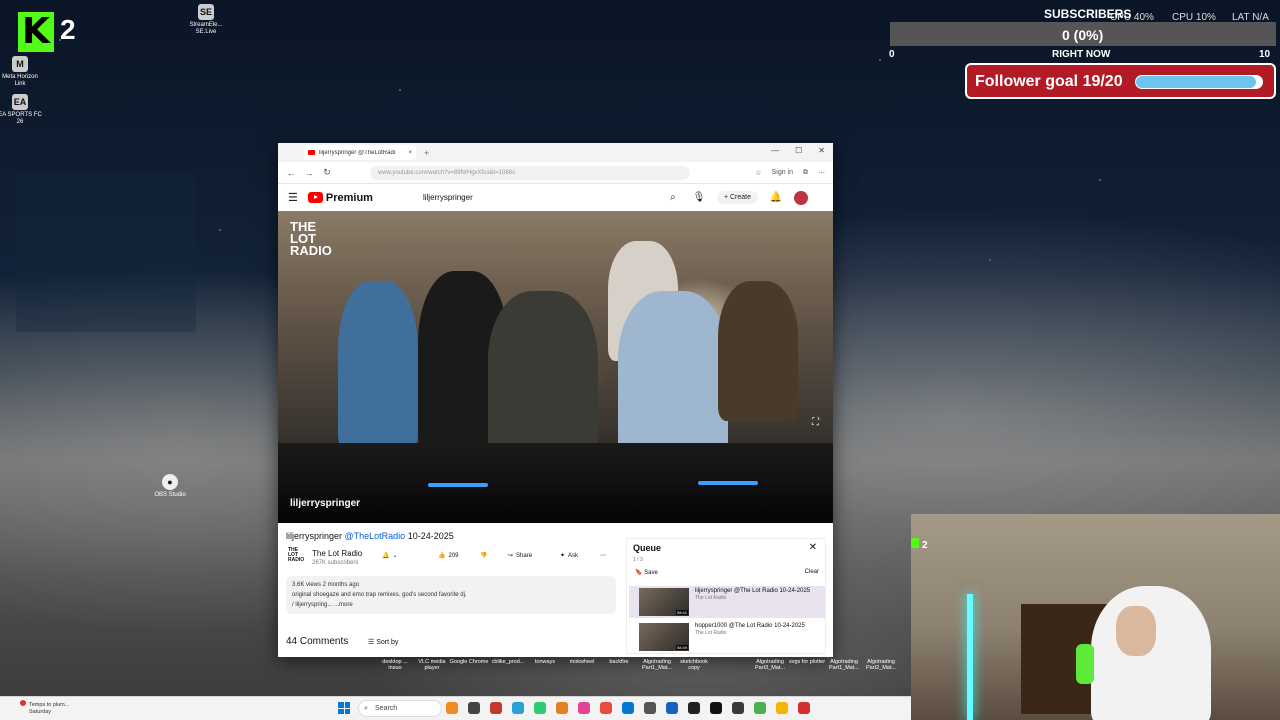  Describe the element at coordinates (776, 197) in the screenshot. I see `notifications-bell-icon: 🔔` at that location.